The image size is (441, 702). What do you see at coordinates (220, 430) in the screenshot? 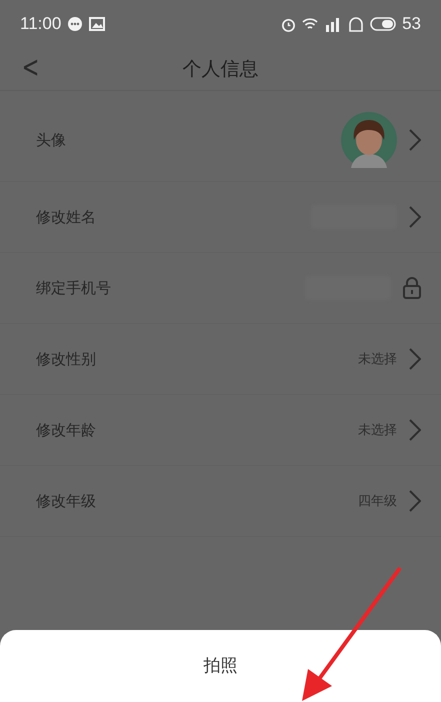
I see `settings-row: 修改年龄 未选择` at bounding box center [220, 430].